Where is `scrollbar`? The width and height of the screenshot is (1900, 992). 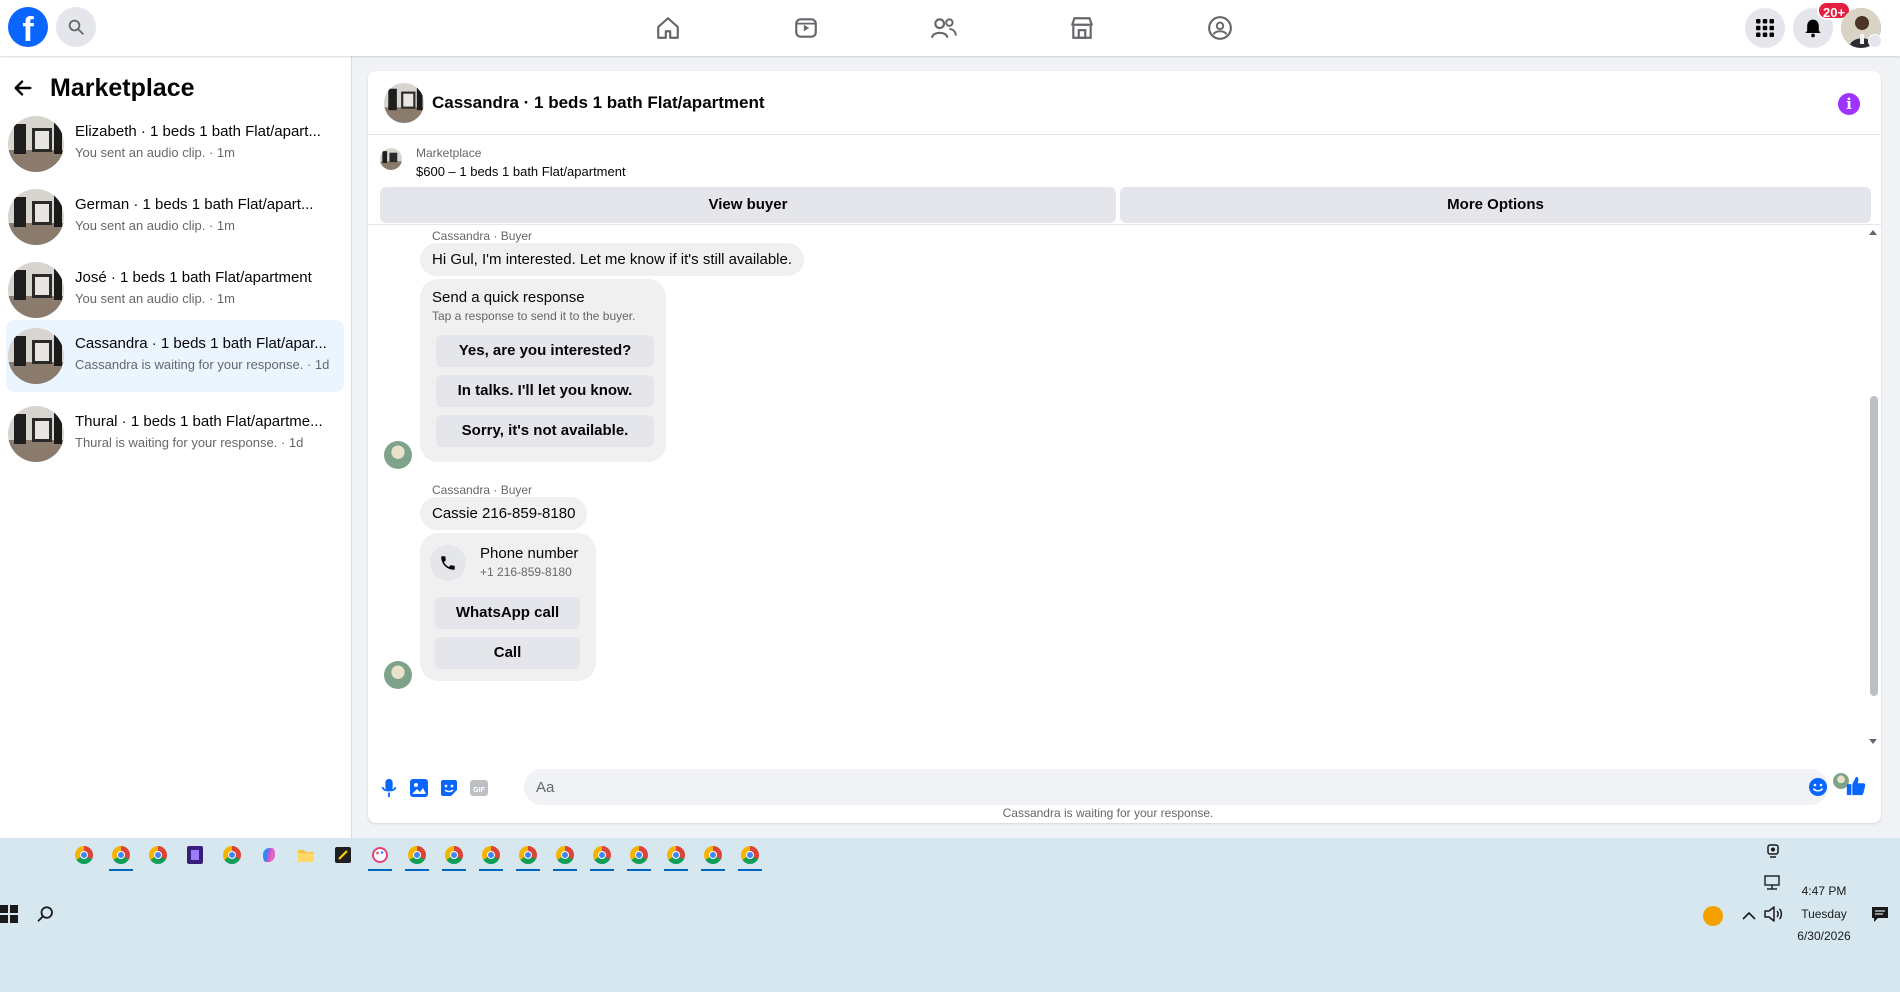 scrollbar is located at coordinates (1873, 488).